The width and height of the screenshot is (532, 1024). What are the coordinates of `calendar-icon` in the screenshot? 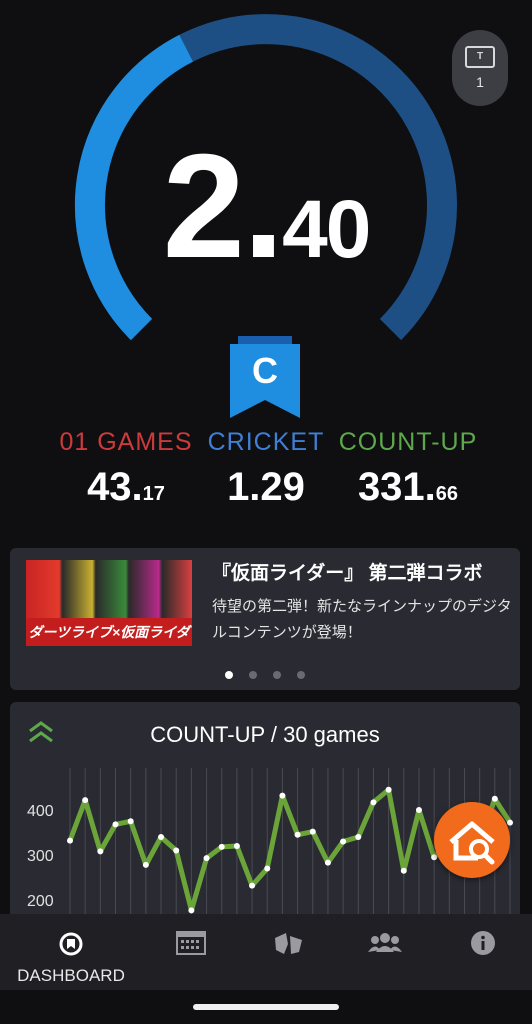 It's located at (191, 943).